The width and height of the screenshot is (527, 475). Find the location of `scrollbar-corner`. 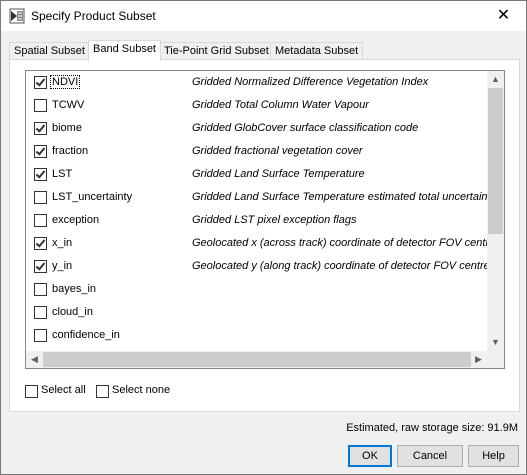

scrollbar-corner is located at coordinates (495, 359).